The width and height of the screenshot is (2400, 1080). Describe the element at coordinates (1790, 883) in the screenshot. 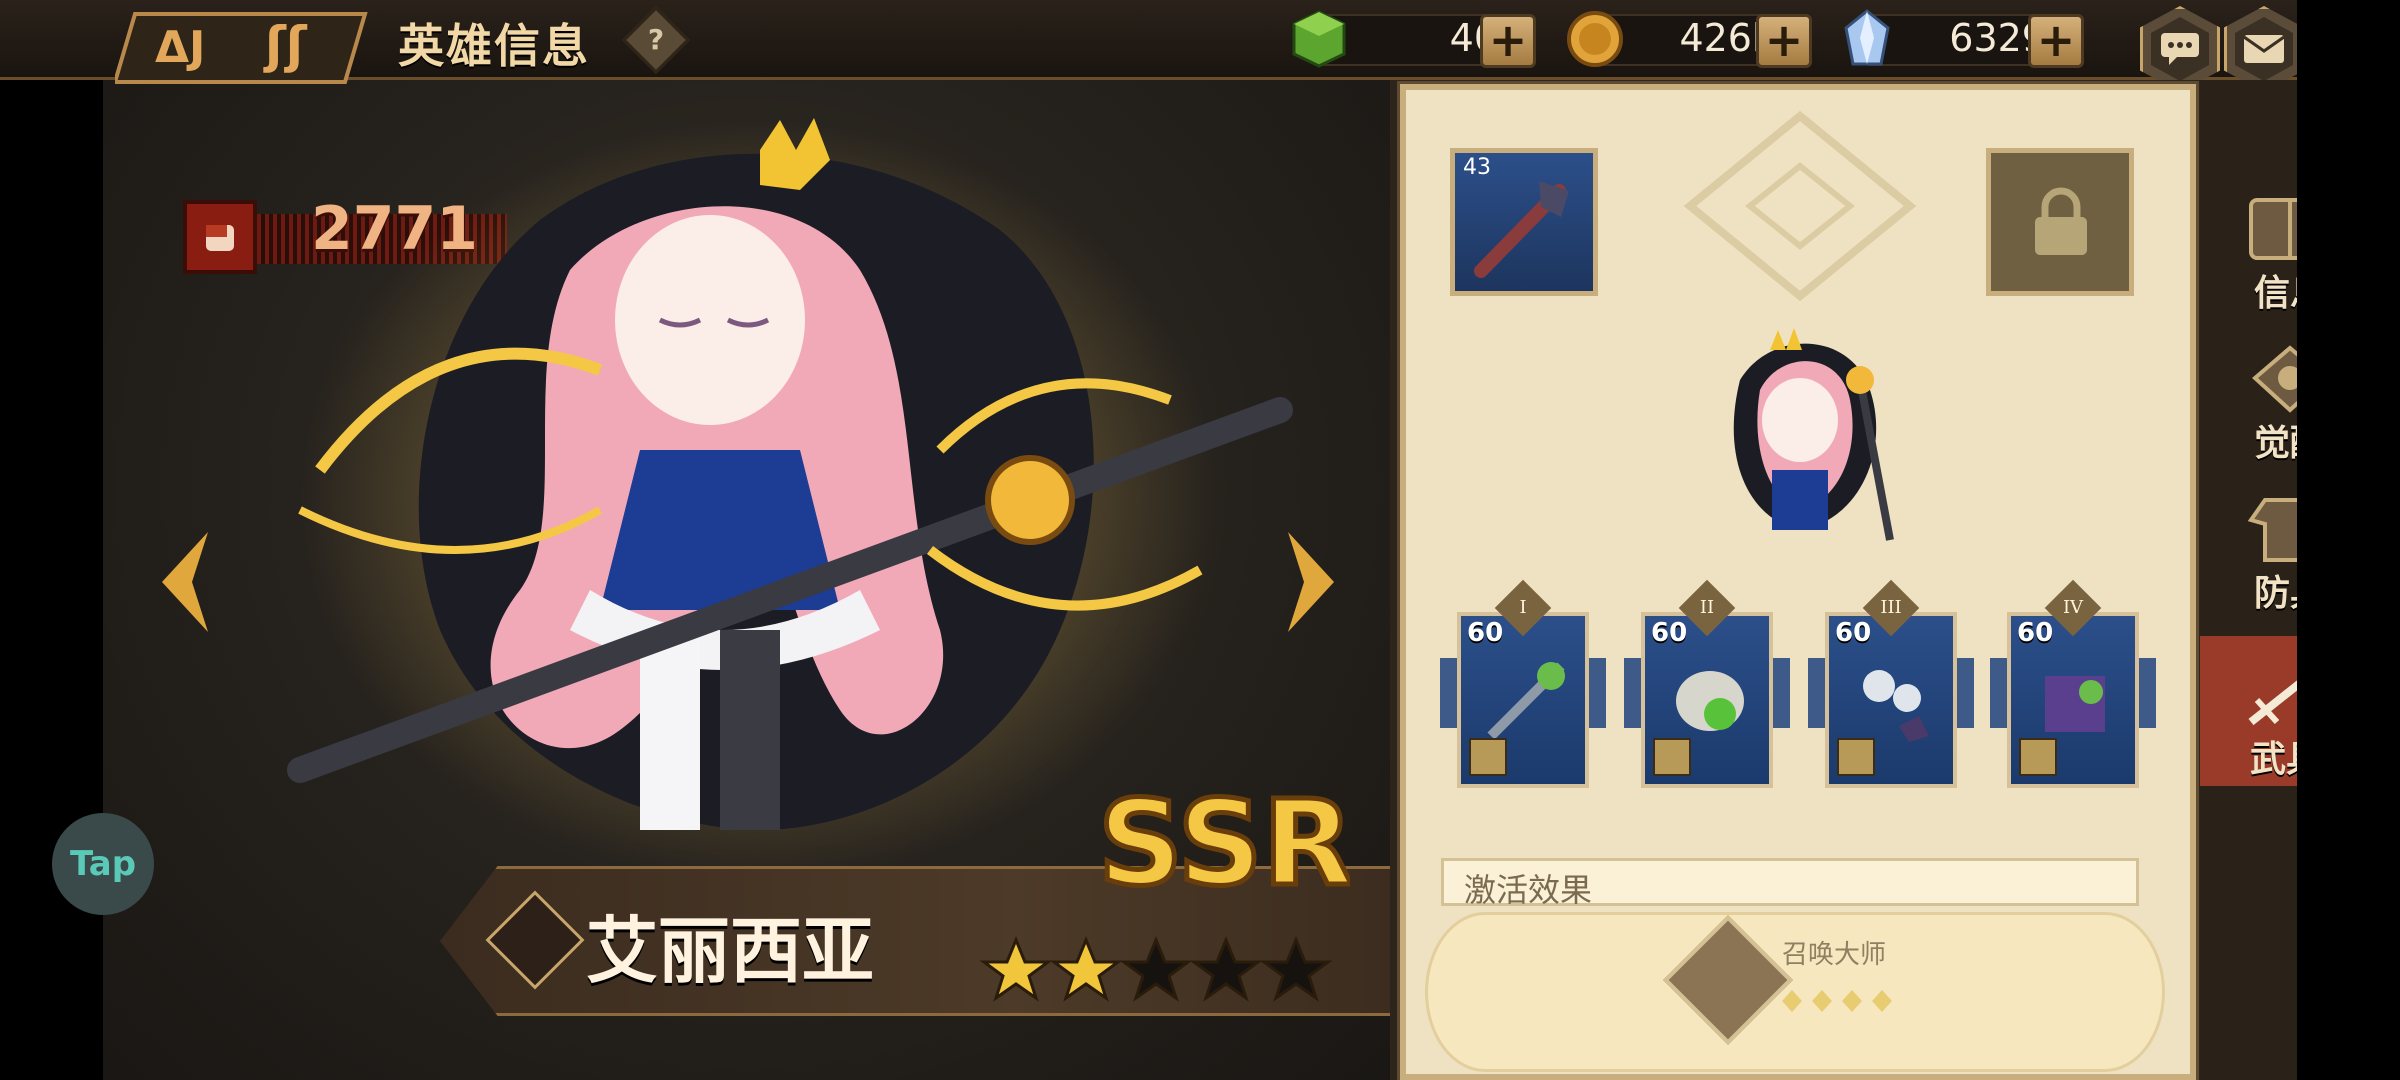

I see `activation-effect-header: 激活效果` at that location.